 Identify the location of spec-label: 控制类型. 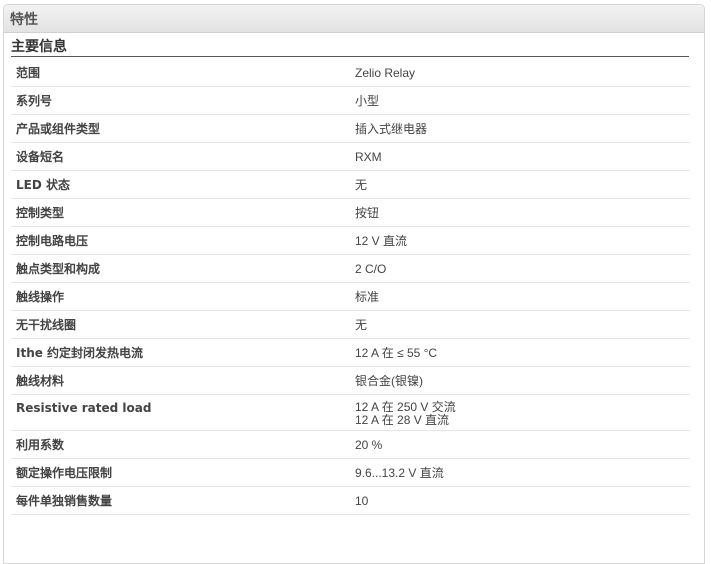
(40, 213).